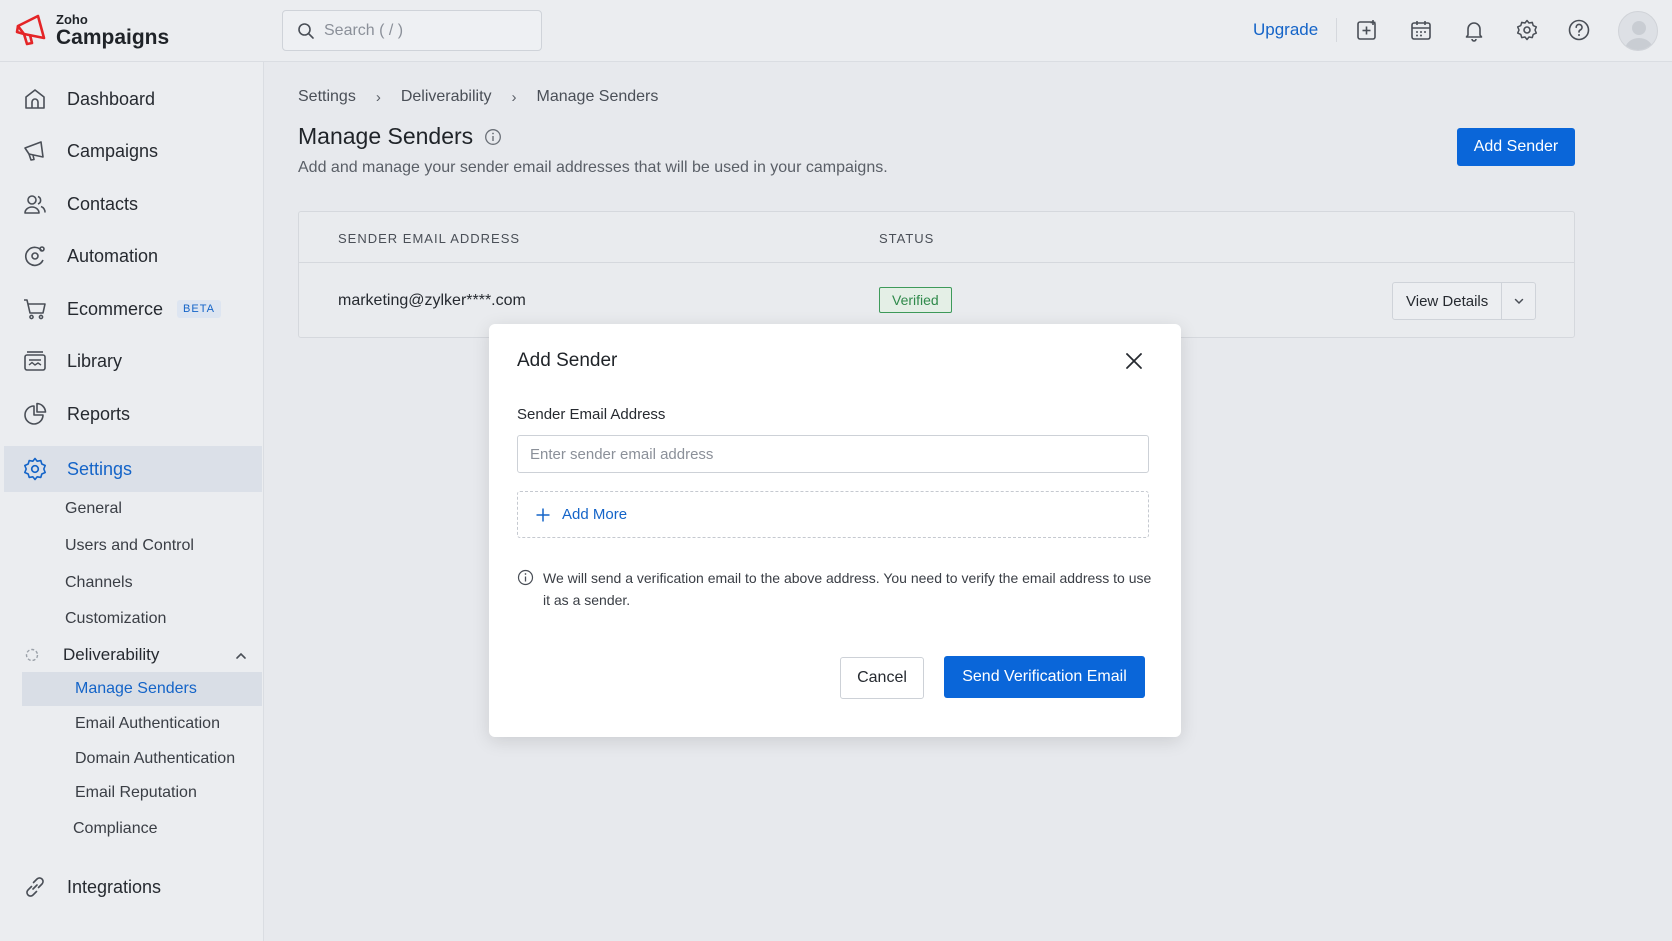 This screenshot has height=941, width=1672. Describe the element at coordinates (133, 361) in the screenshot. I see `sidebar-item-library: Library` at that location.